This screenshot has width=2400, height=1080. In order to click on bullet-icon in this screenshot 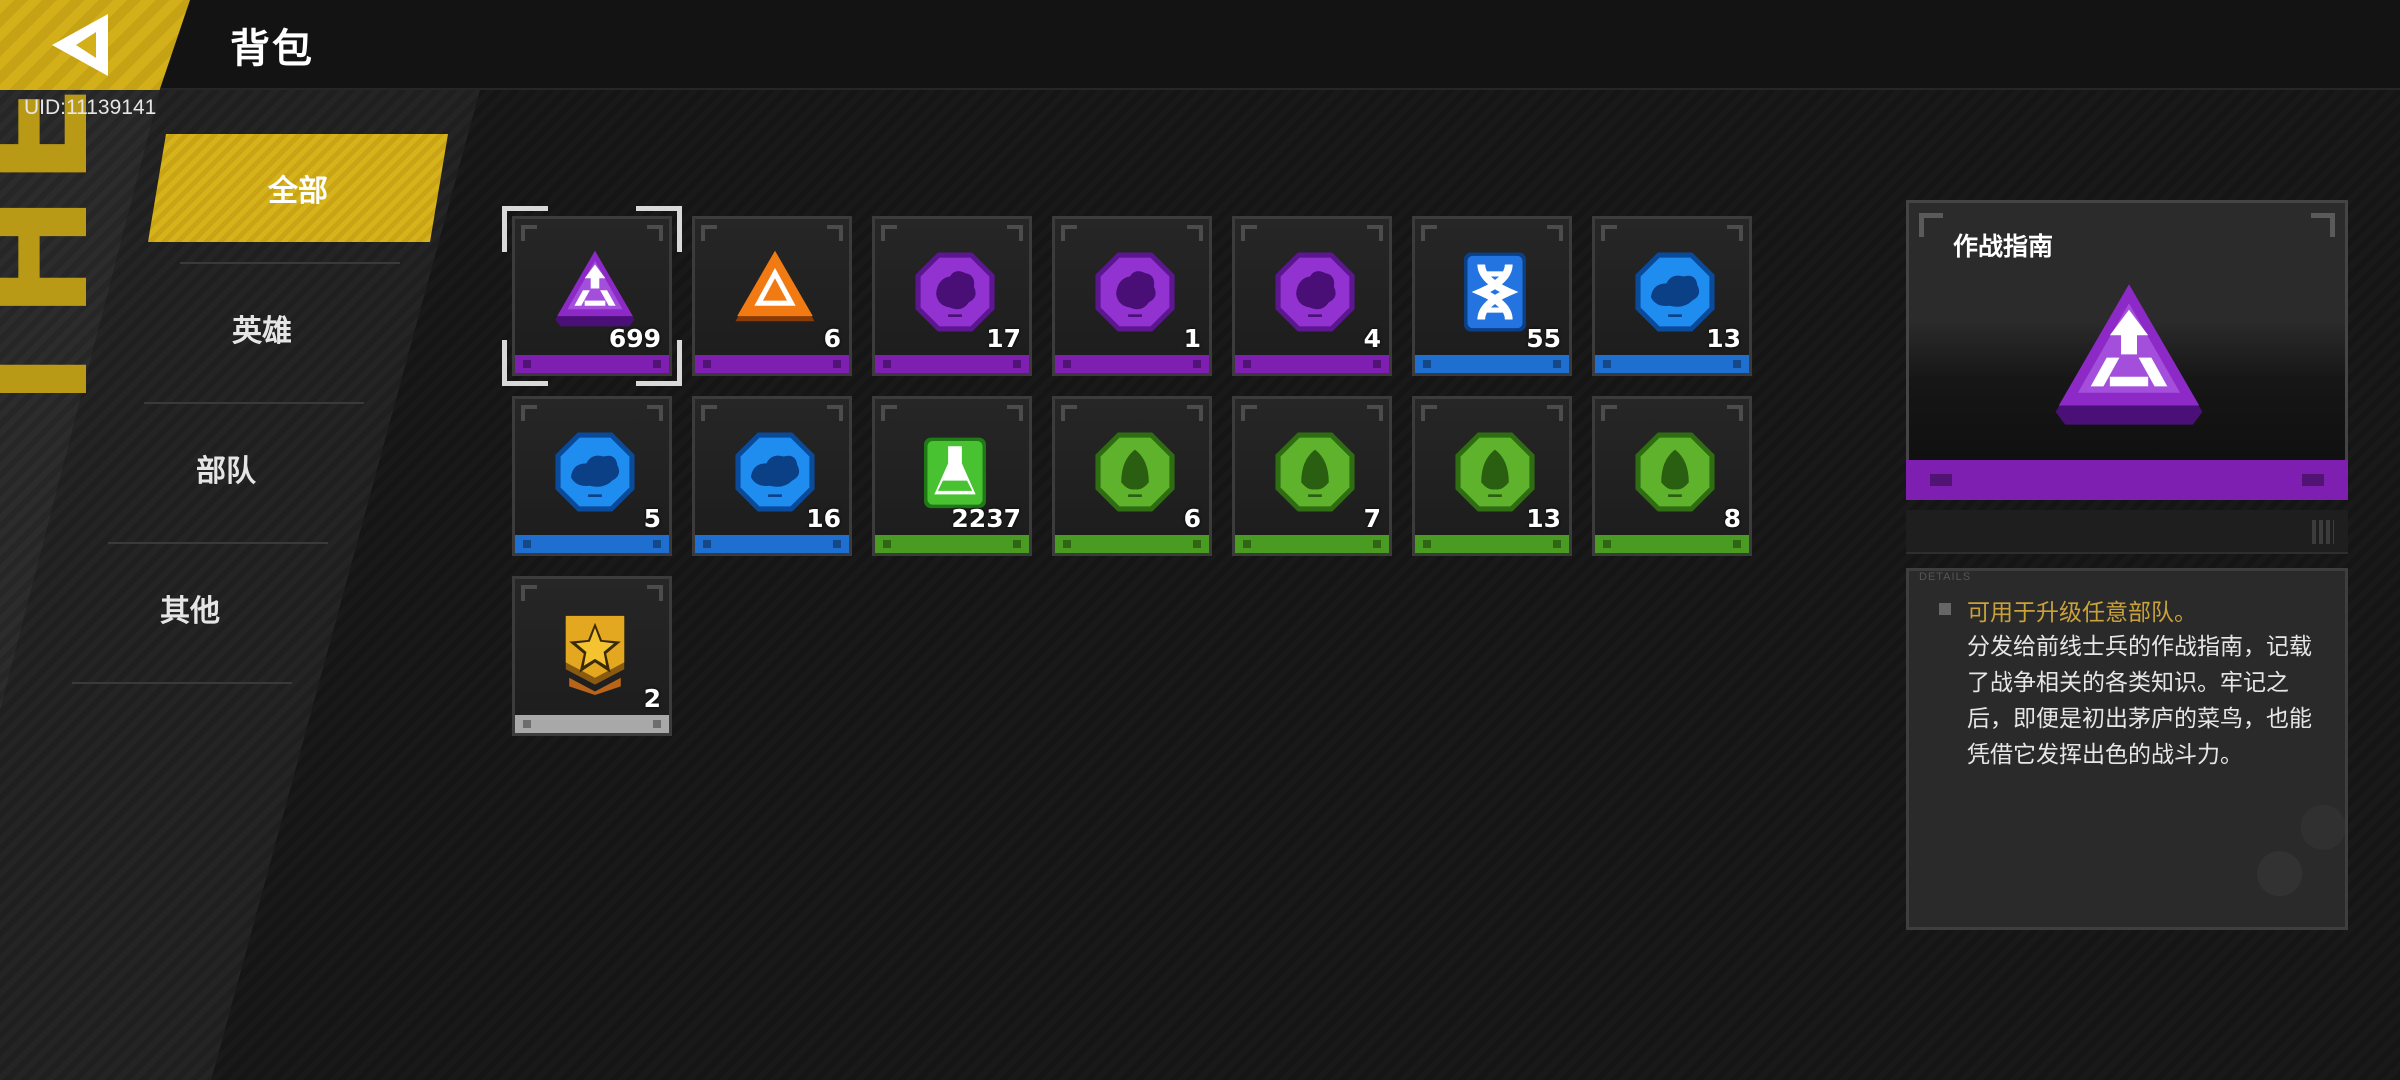, I will do `click(1945, 609)`.